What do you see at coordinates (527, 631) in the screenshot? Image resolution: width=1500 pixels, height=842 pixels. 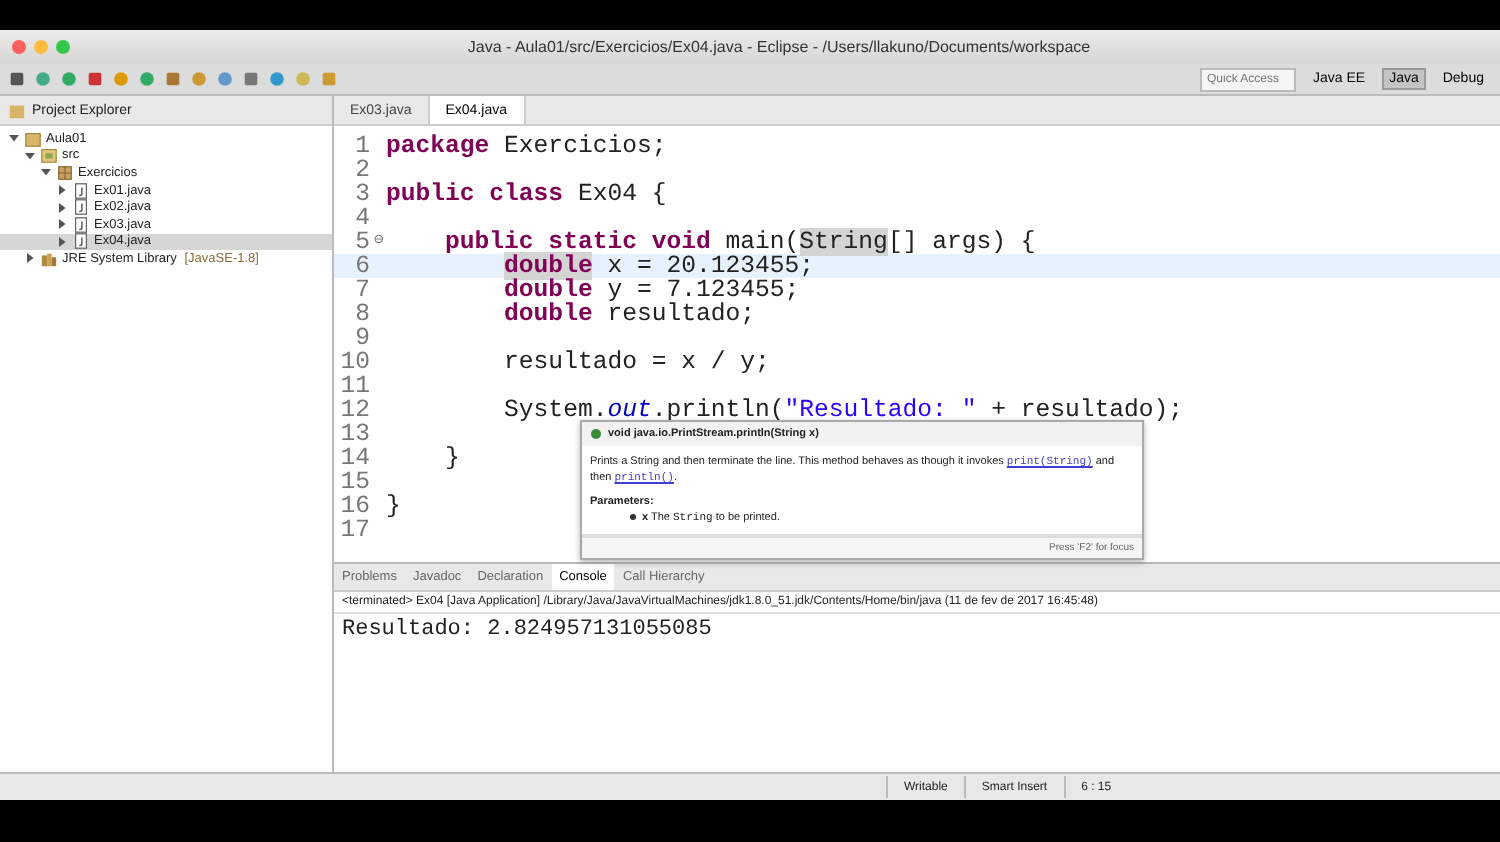 I see `console-output: Resultado: 2.824957131055085` at bounding box center [527, 631].